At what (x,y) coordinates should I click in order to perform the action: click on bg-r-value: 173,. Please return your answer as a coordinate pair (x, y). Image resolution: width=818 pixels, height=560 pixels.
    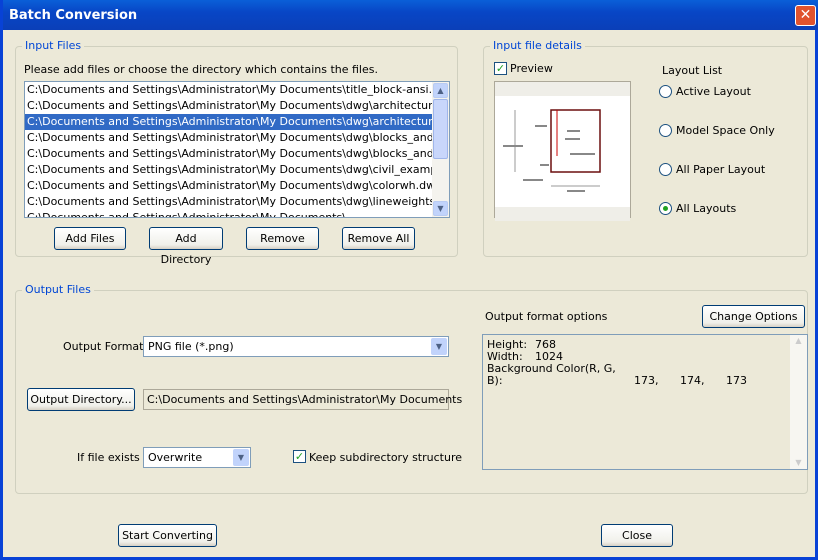
    Looking at the image, I should click on (646, 380).